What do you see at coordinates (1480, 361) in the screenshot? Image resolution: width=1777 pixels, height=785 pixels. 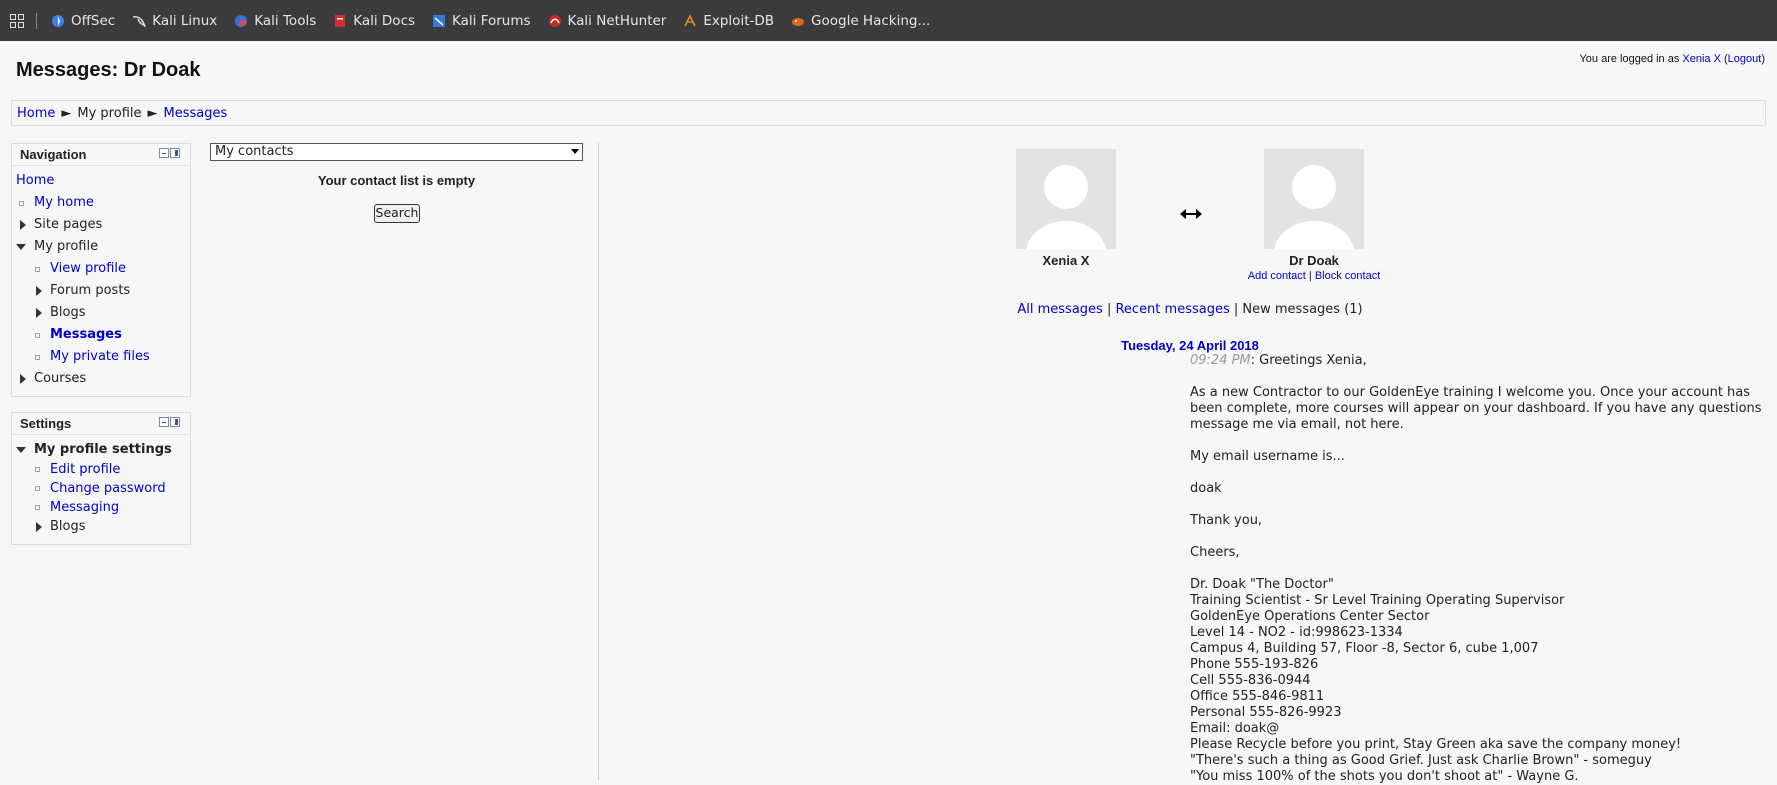 I see `message-first-line: 09:24 PM: Greetings Xenia,` at bounding box center [1480, 361].